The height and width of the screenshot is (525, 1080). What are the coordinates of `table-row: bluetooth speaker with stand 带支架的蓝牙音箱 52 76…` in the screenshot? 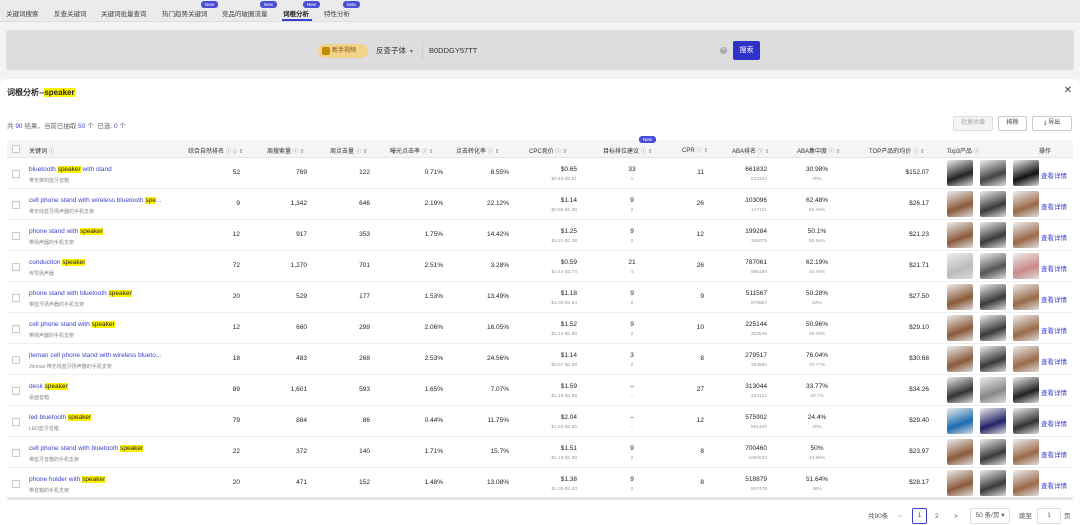 It's located at (540, 173).